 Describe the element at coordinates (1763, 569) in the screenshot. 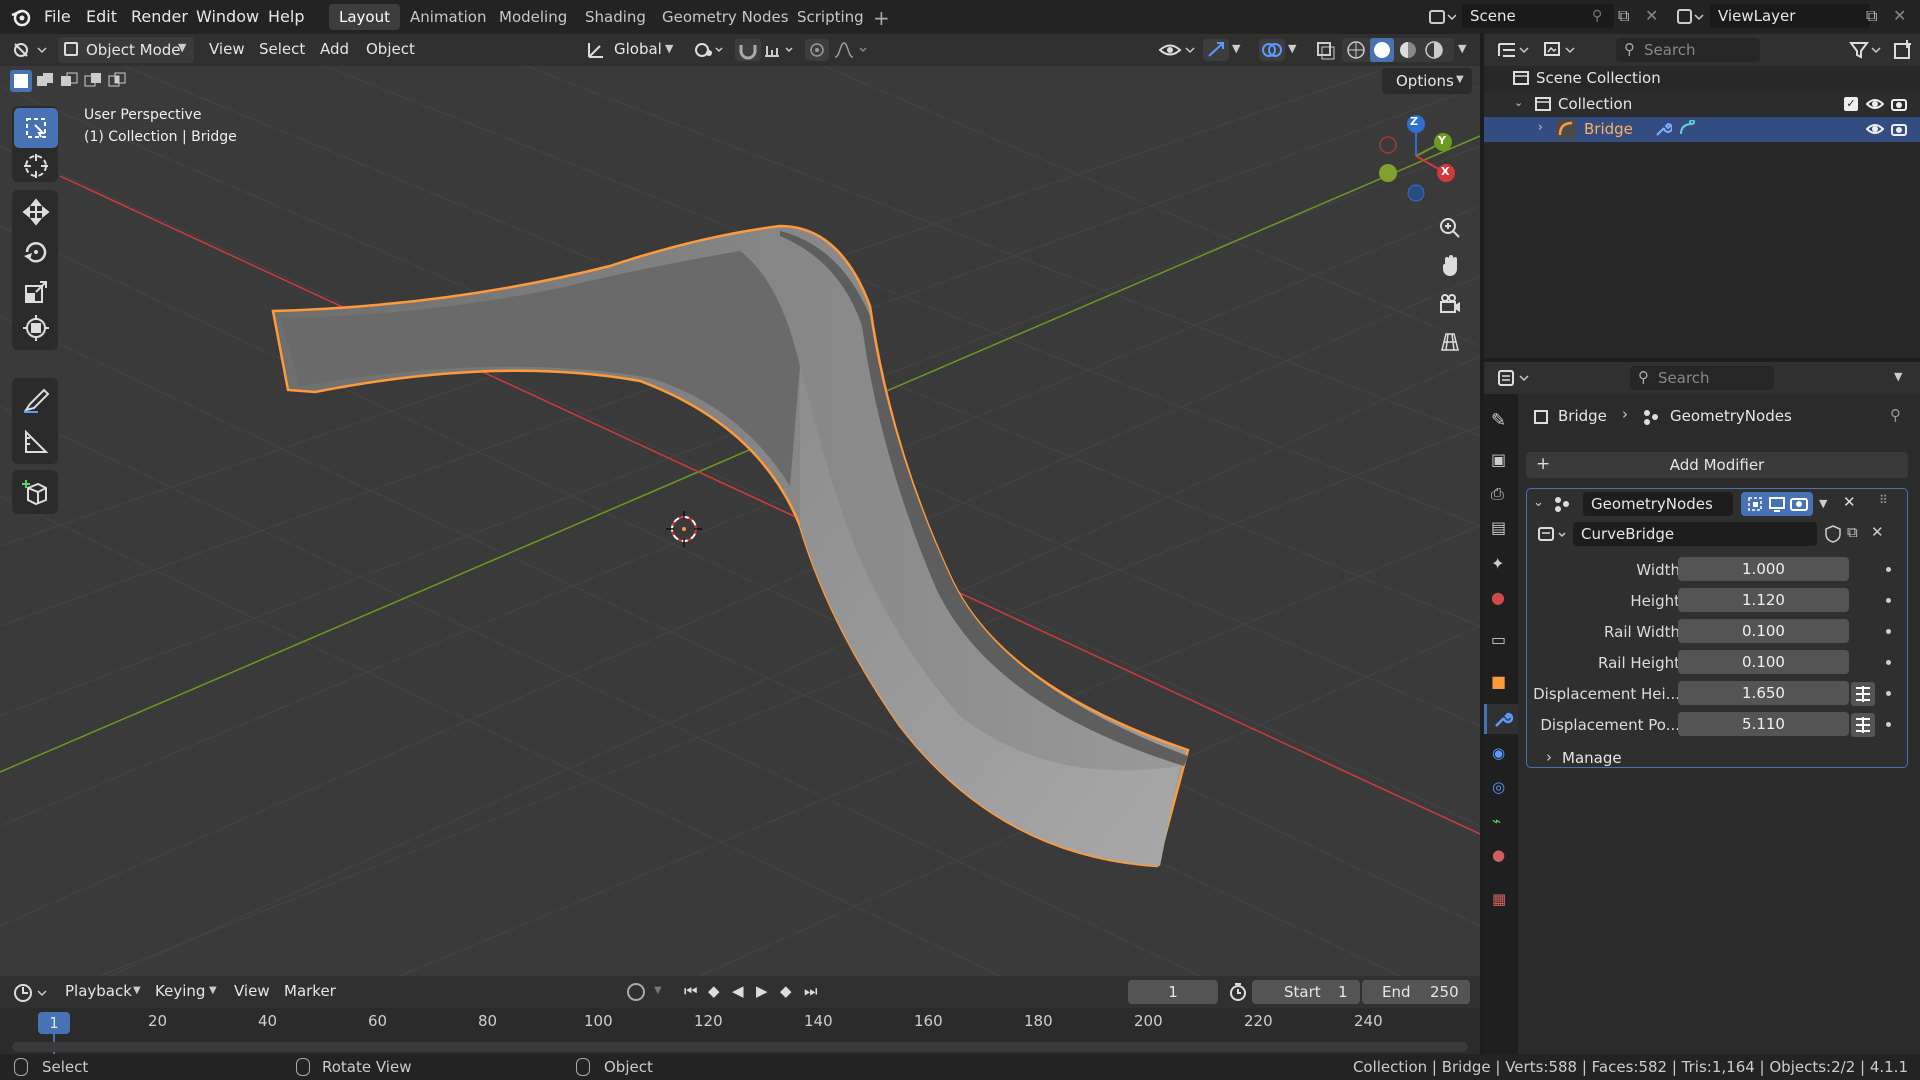

I see `width-field: 1.000` at that location.